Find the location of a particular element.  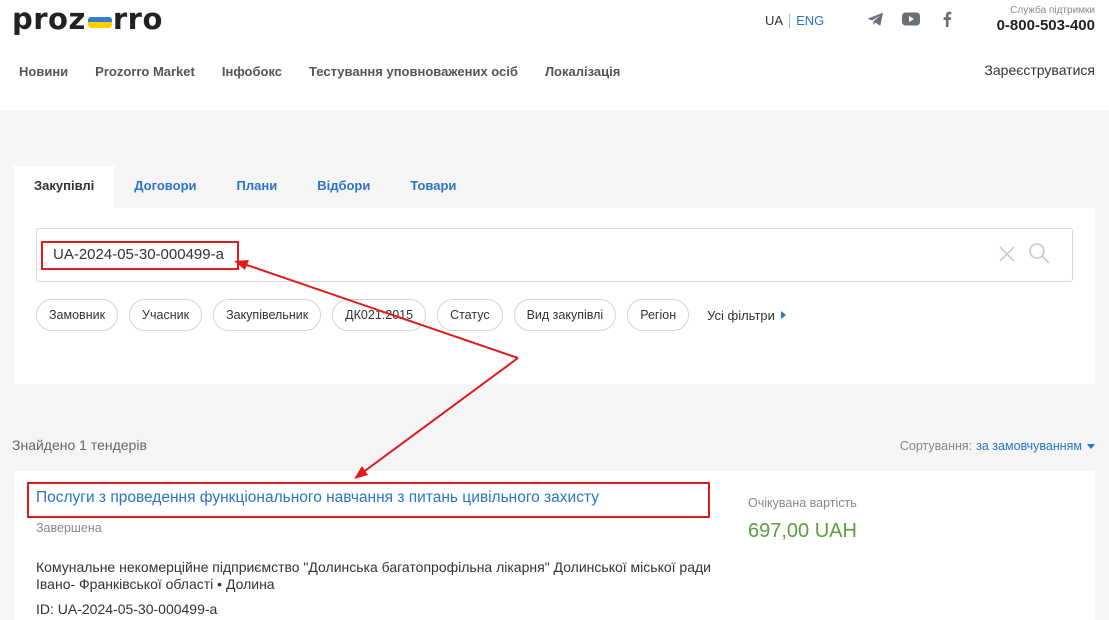

tender-status: Завершена is located at coordinates (69, 528).